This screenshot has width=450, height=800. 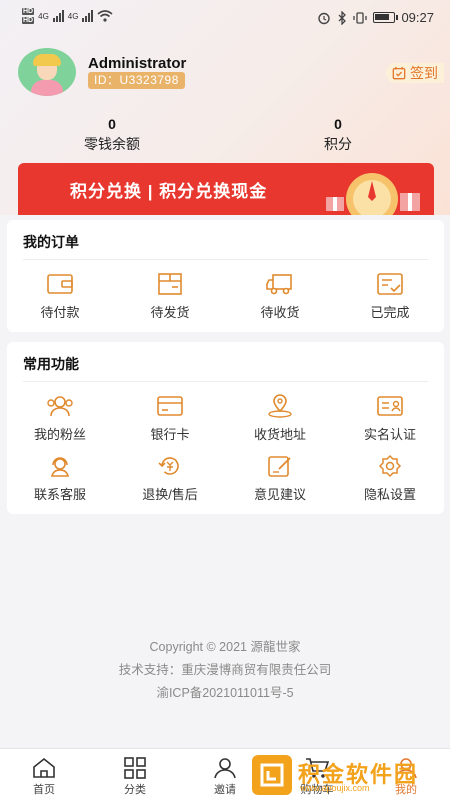 What do you see at coordinates (44, 767) in the screenshot?
I see `home-icon` at bounding box center [44, 767].